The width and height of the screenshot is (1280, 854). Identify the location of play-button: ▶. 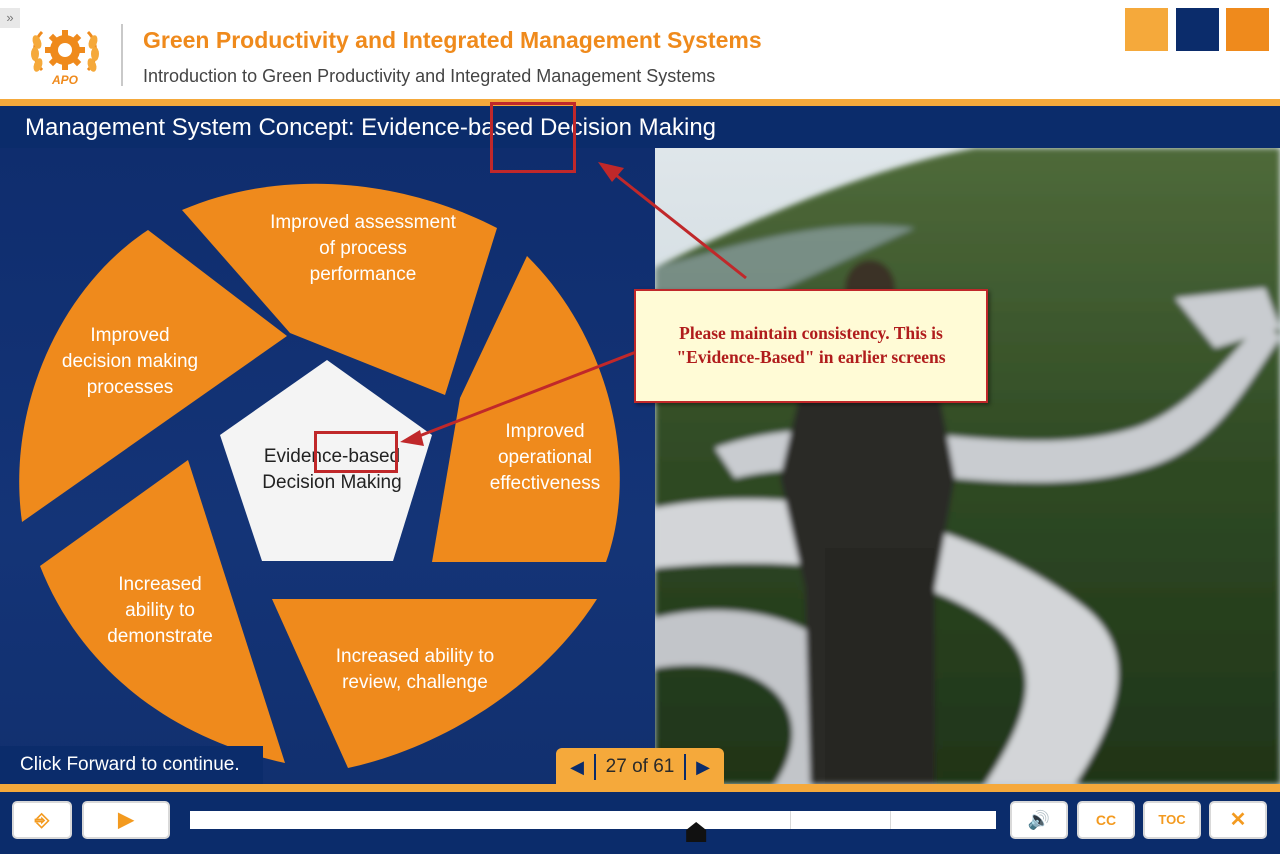
(126, 820).